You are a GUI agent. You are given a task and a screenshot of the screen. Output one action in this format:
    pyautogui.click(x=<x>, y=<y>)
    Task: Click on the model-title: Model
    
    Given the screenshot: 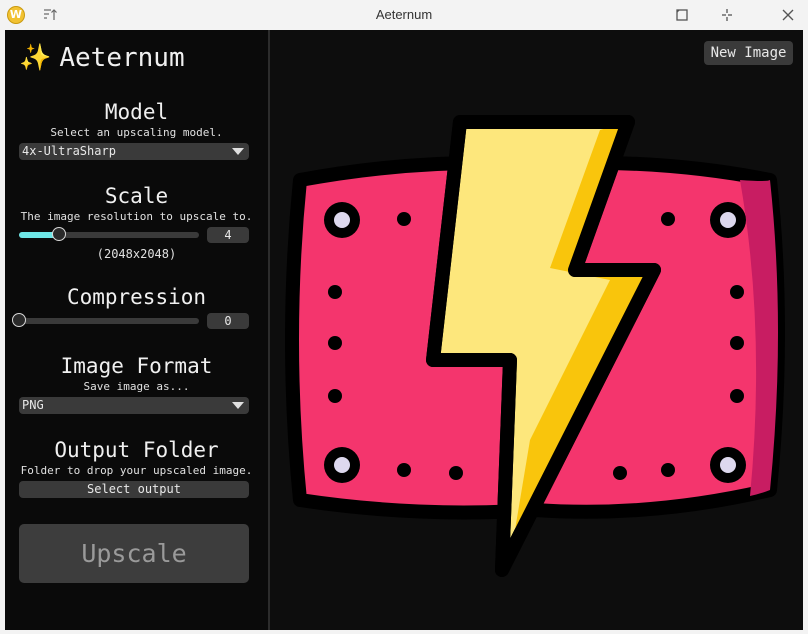 What is the action you would take?
    pyautogui.click(x=136, y=112)
    